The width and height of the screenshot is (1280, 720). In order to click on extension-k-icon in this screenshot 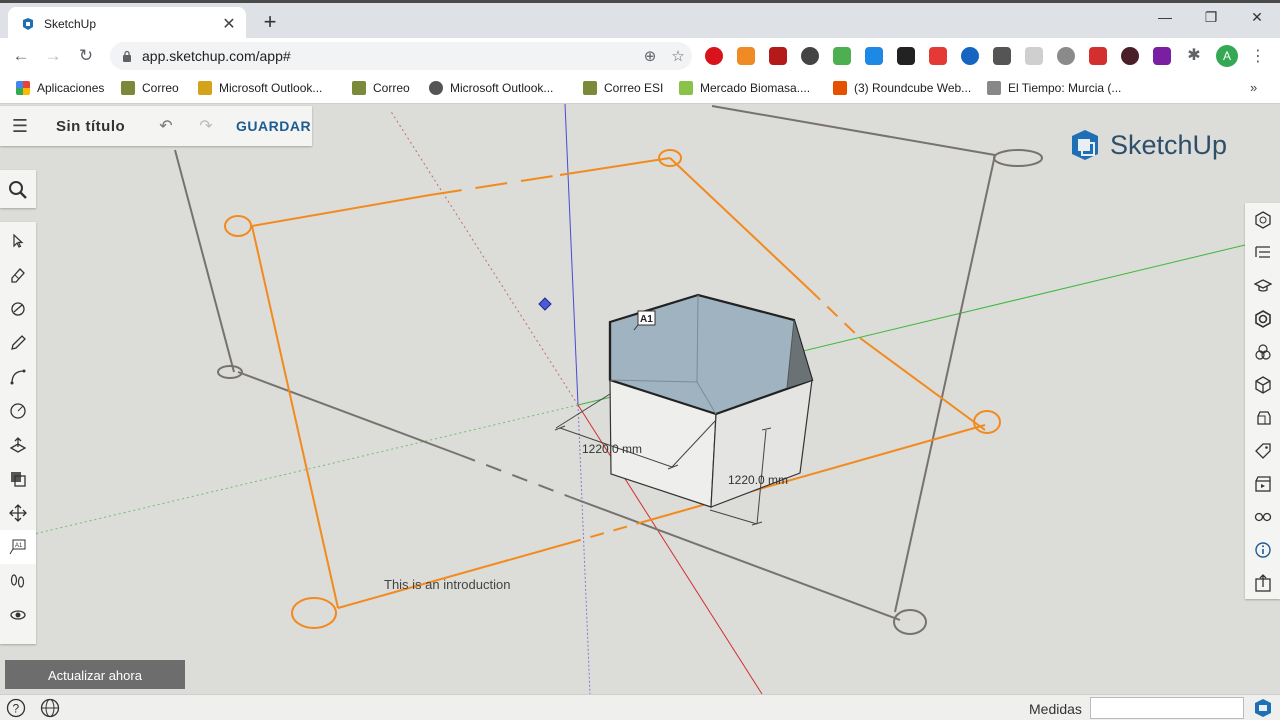, I will do `click(1130, 56)`.